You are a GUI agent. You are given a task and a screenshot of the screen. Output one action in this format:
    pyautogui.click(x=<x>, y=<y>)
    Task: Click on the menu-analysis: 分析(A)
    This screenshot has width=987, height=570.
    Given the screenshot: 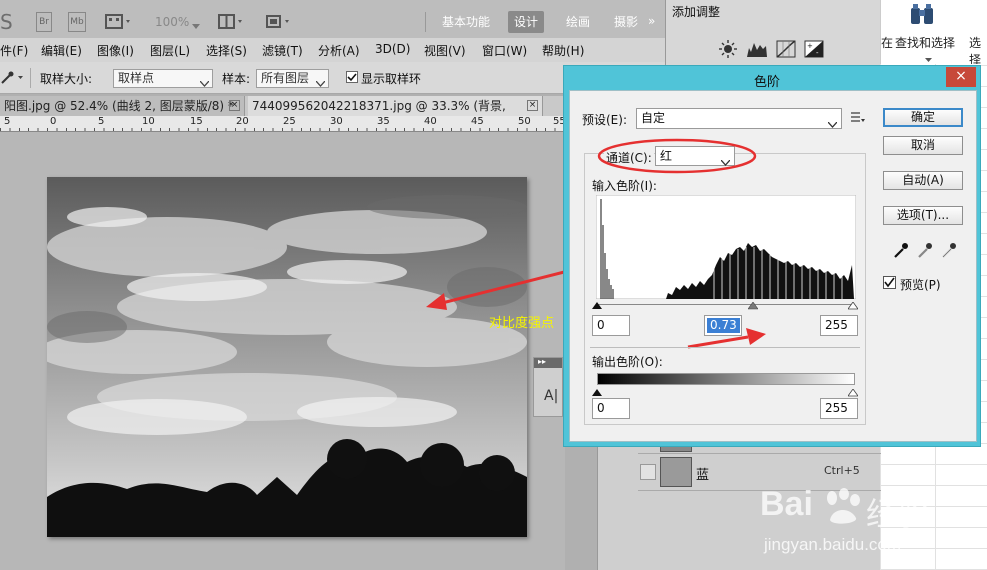 What is the action you would take?
    pyautogui.click(x=339, y=50)
    